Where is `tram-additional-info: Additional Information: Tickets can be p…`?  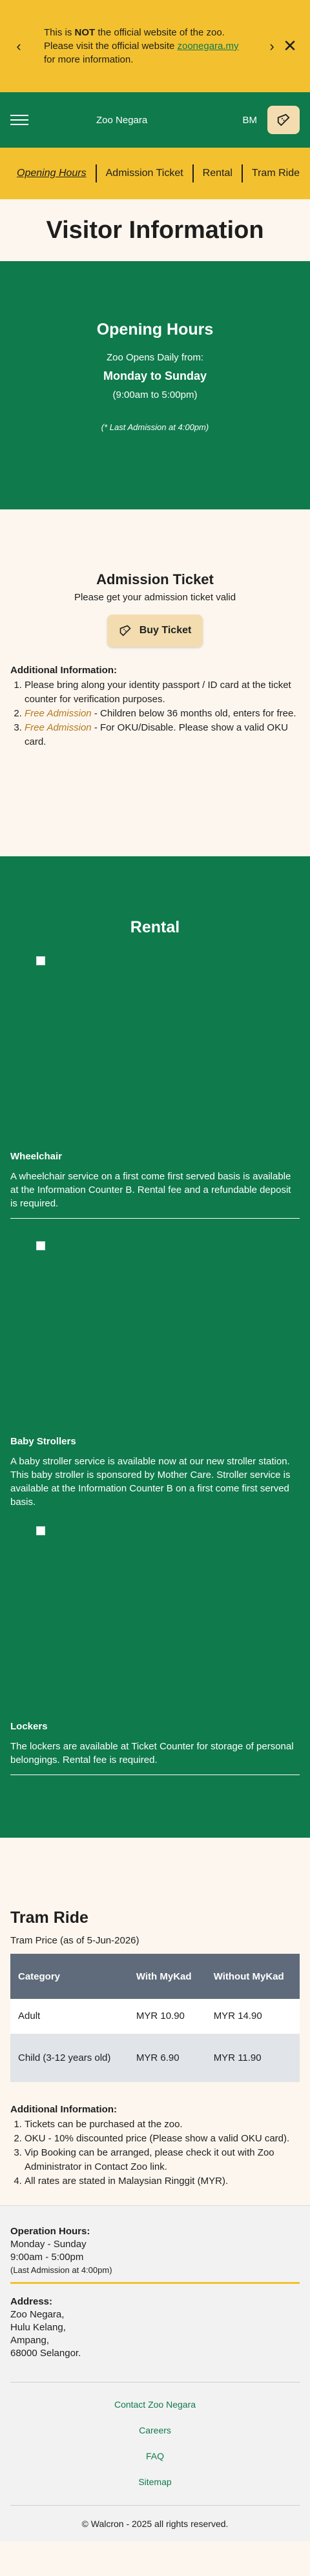
tram-additional-info: Additional Information: Tickets can be p… is located at coordinates (155, 2146).